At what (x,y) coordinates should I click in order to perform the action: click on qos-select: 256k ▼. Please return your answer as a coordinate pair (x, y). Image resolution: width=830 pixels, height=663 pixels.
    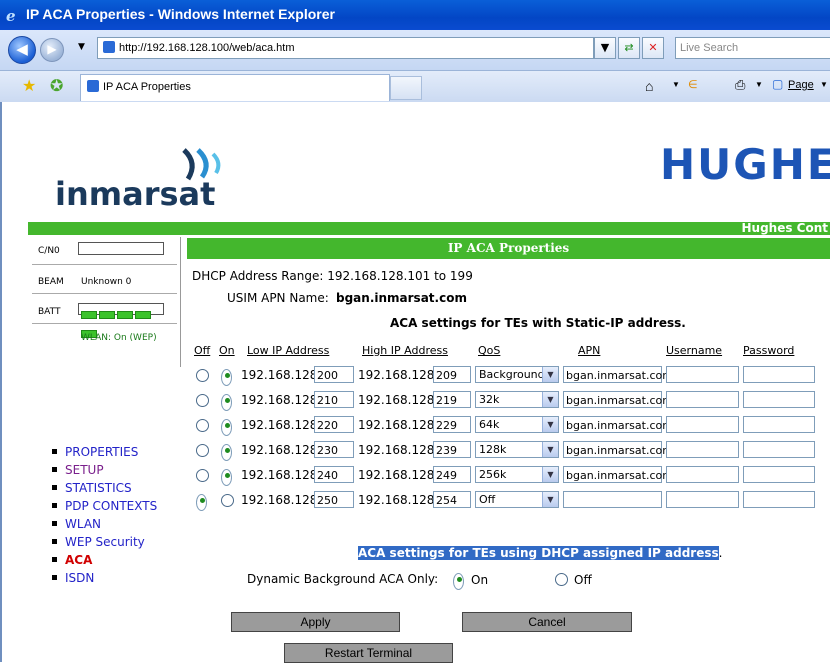
    Looking at the image, I should click on (517, 474).